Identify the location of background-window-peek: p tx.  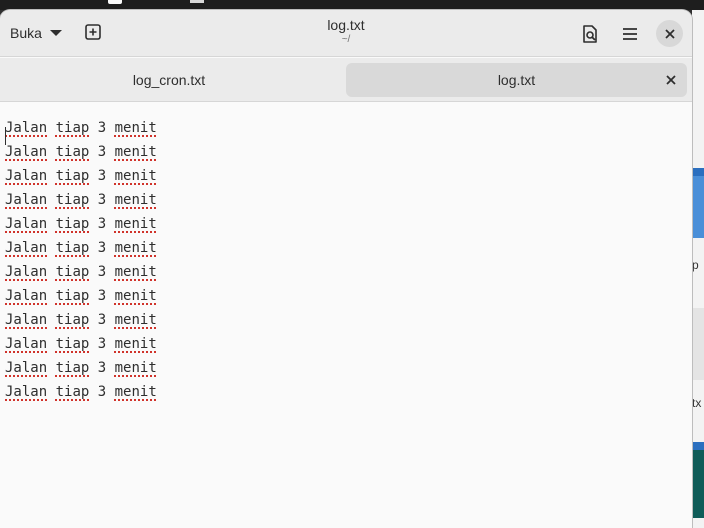
(698, 269).